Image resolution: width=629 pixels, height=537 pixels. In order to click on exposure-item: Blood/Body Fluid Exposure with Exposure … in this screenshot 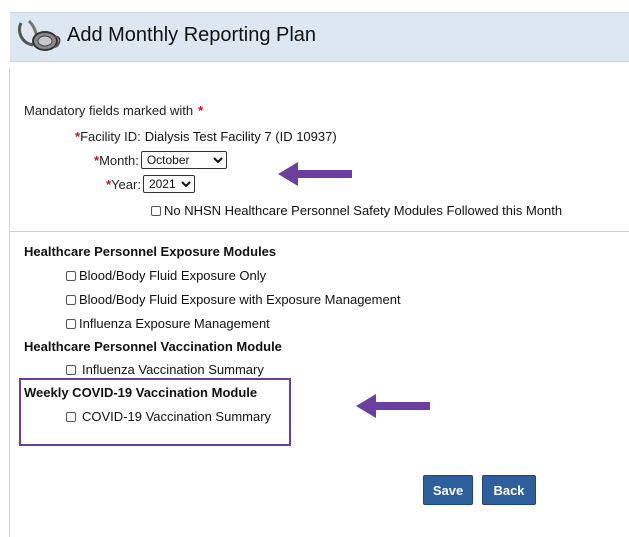, I will do `click(233, 299)`.